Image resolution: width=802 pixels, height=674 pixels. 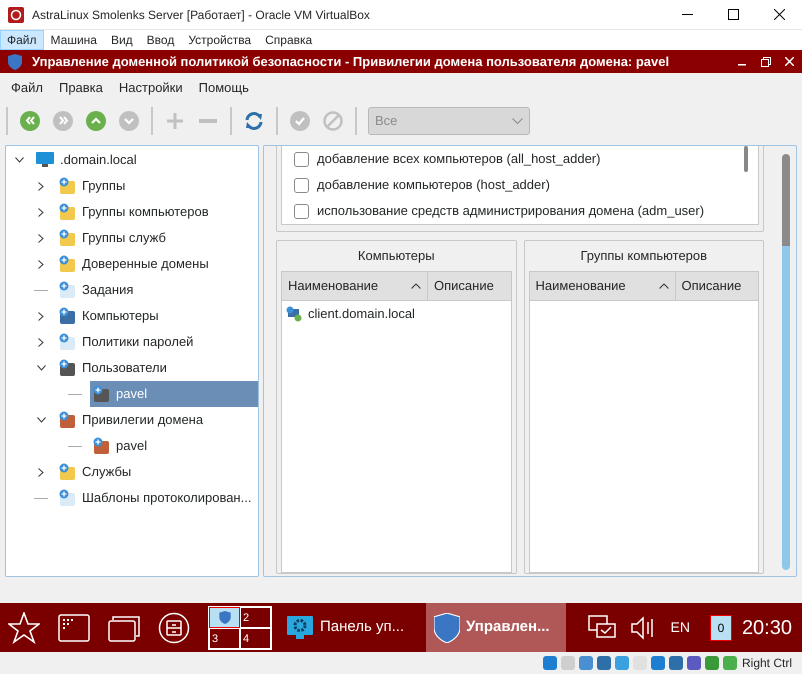 I want to click on host-key: Right Ctrl, so click(x=767, y=663).